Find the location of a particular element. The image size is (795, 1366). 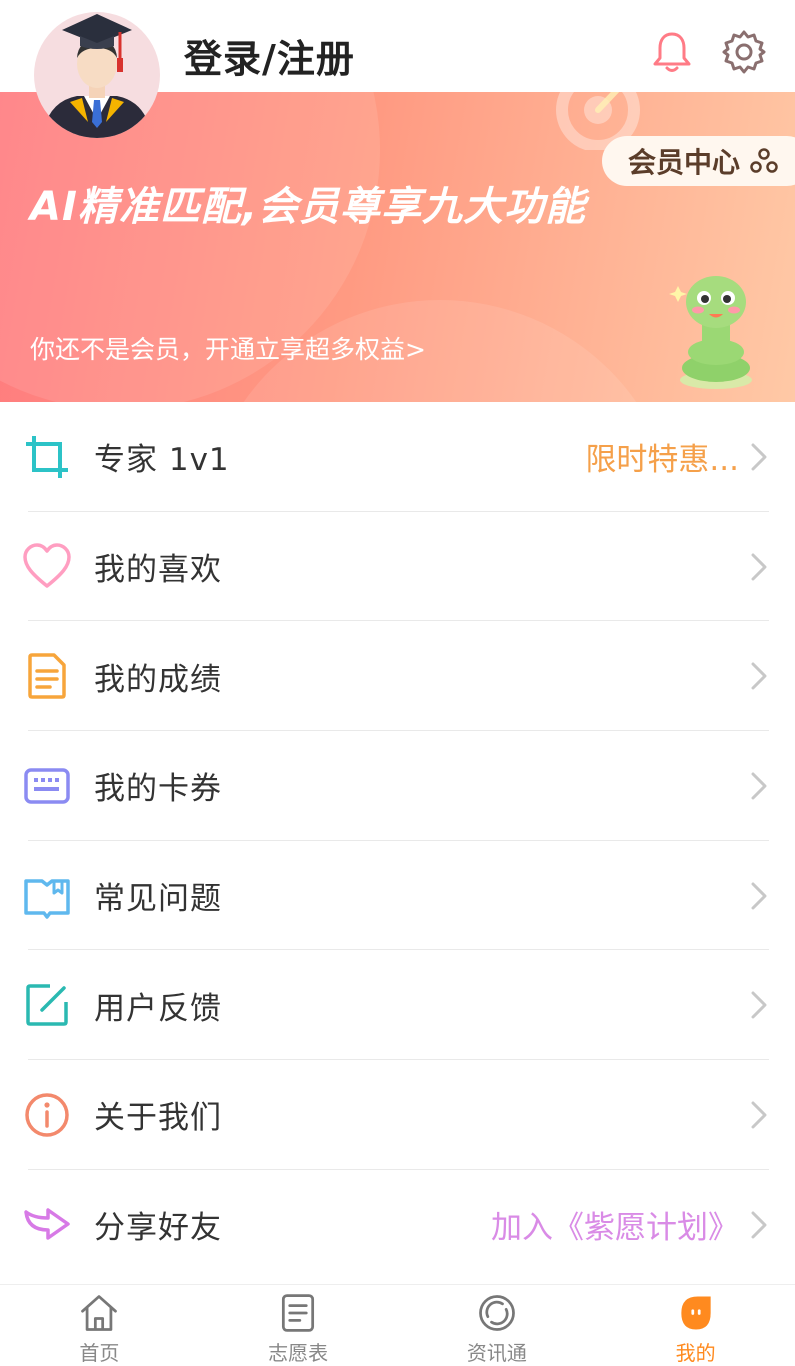

menu-item-favorites: 我的喜欢 is located at coordinates (397, 567).